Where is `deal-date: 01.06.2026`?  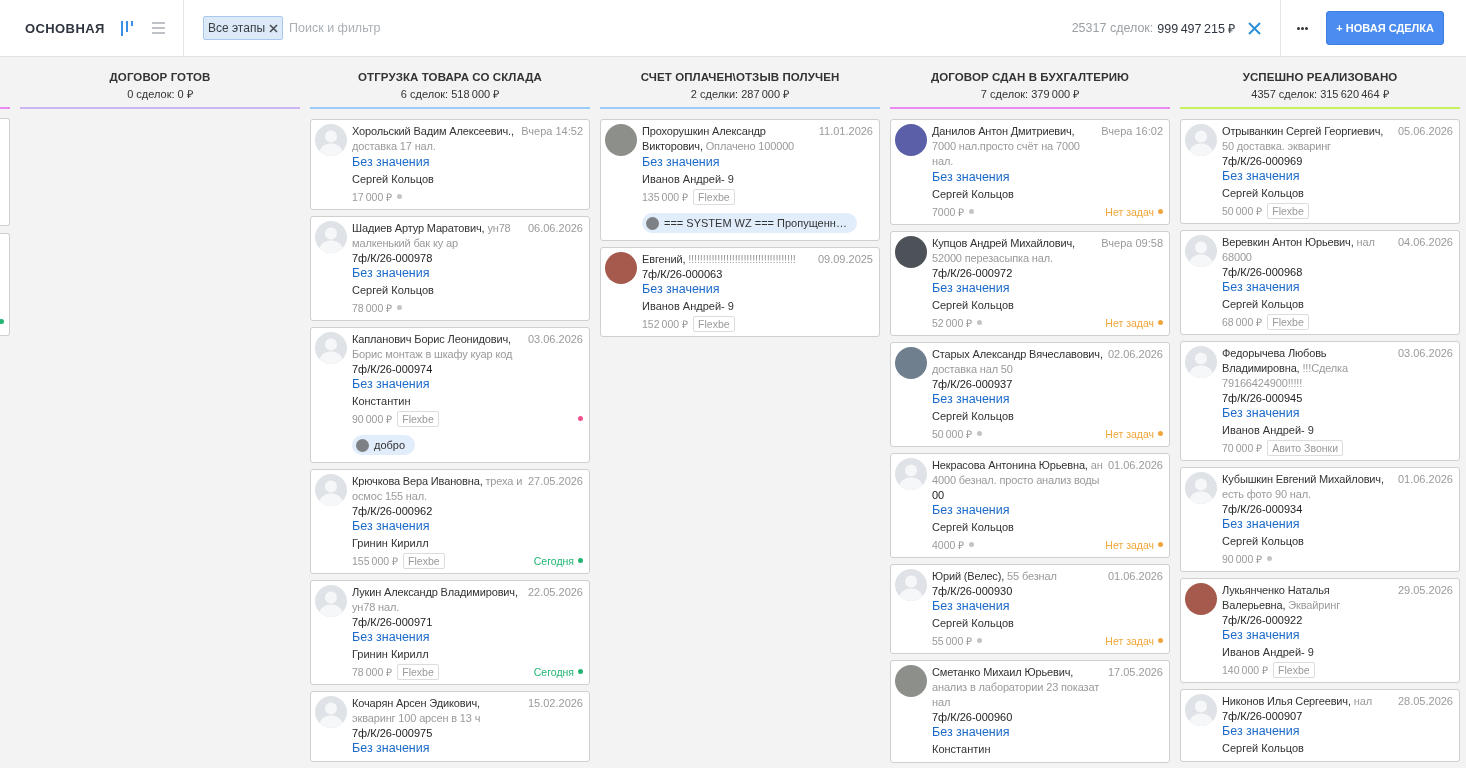 deal-date: 01.06.2026 is located at coordinates (1135, 576).